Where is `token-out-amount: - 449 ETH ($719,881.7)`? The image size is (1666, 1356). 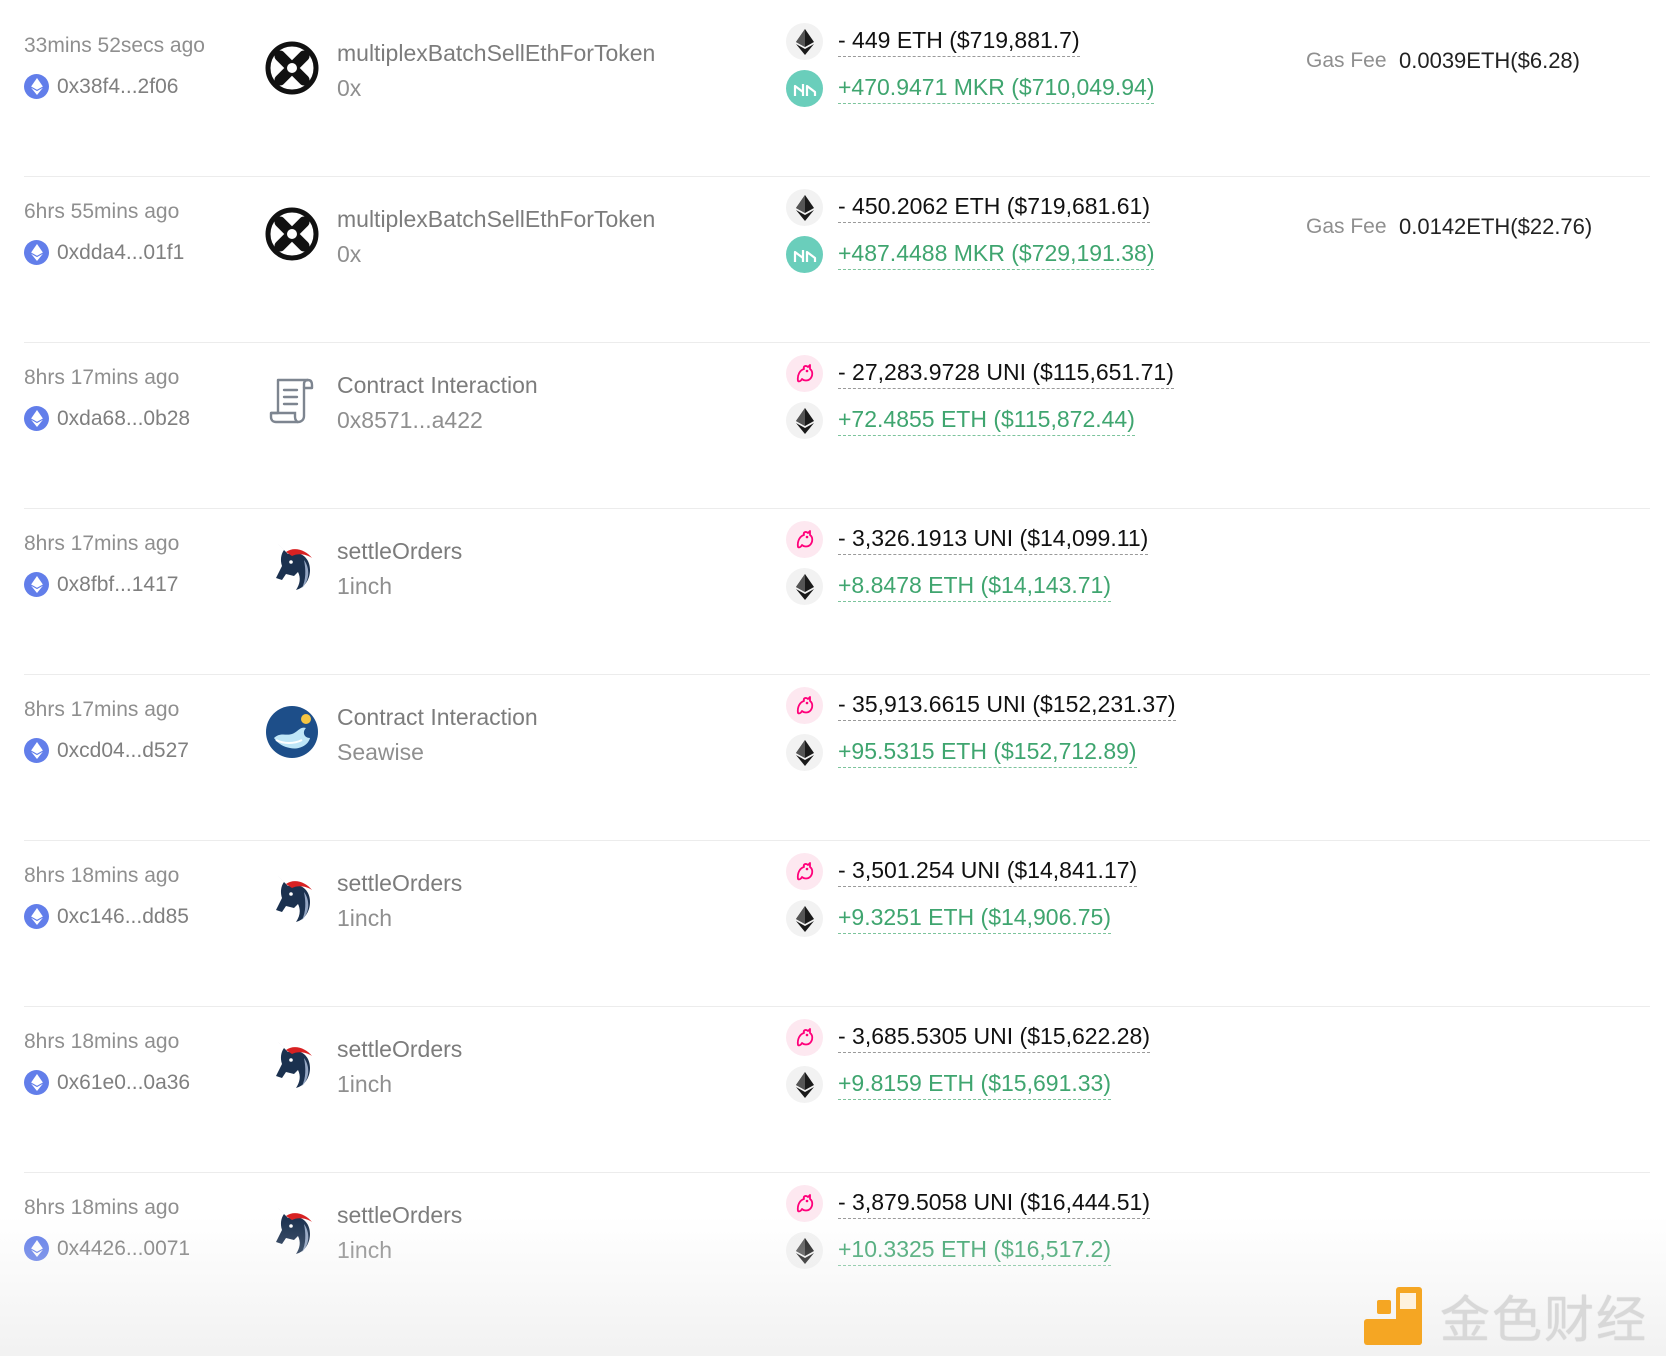 token-out-amount: - 449 ETH ($719,881.7) is located at coordinates (959, 41).